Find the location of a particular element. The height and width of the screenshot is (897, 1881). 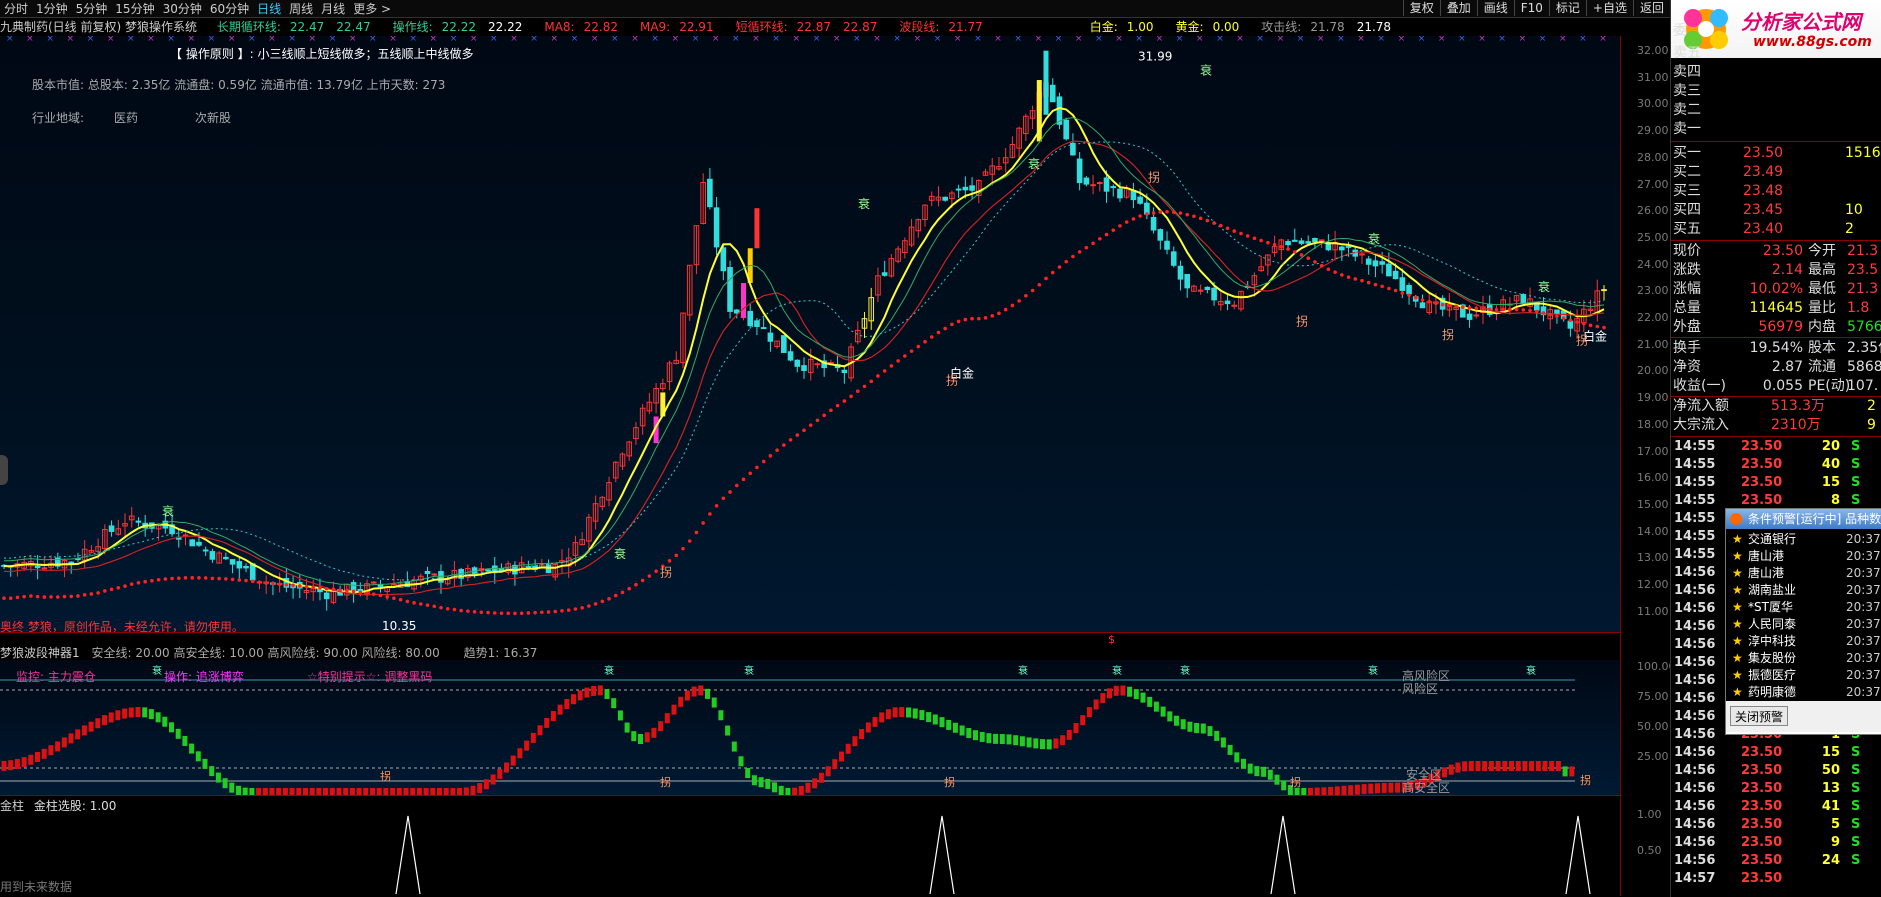

quote-label: 涨跌 is located at coordinates (1687, 270).